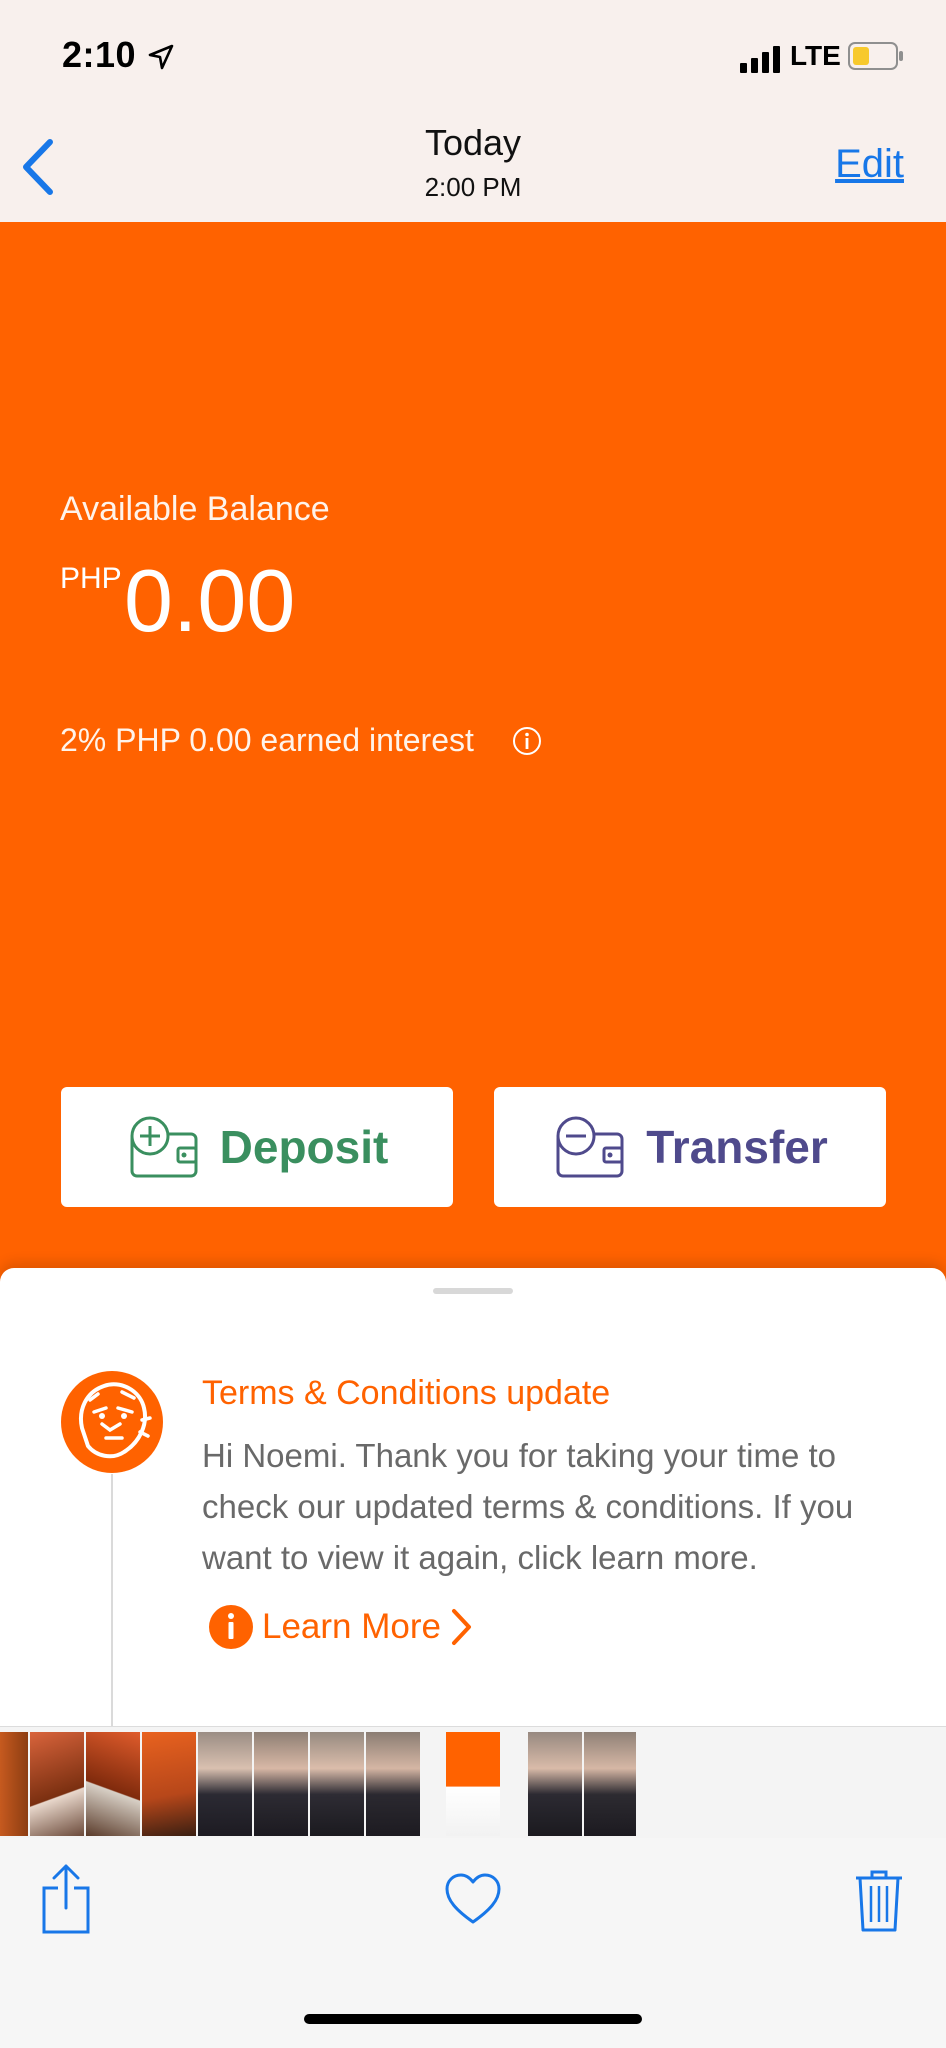 Image resolution: width=946 pixels, height=2048 pixels. I want to click on wallet-plus-icon, so click(164, 1147).